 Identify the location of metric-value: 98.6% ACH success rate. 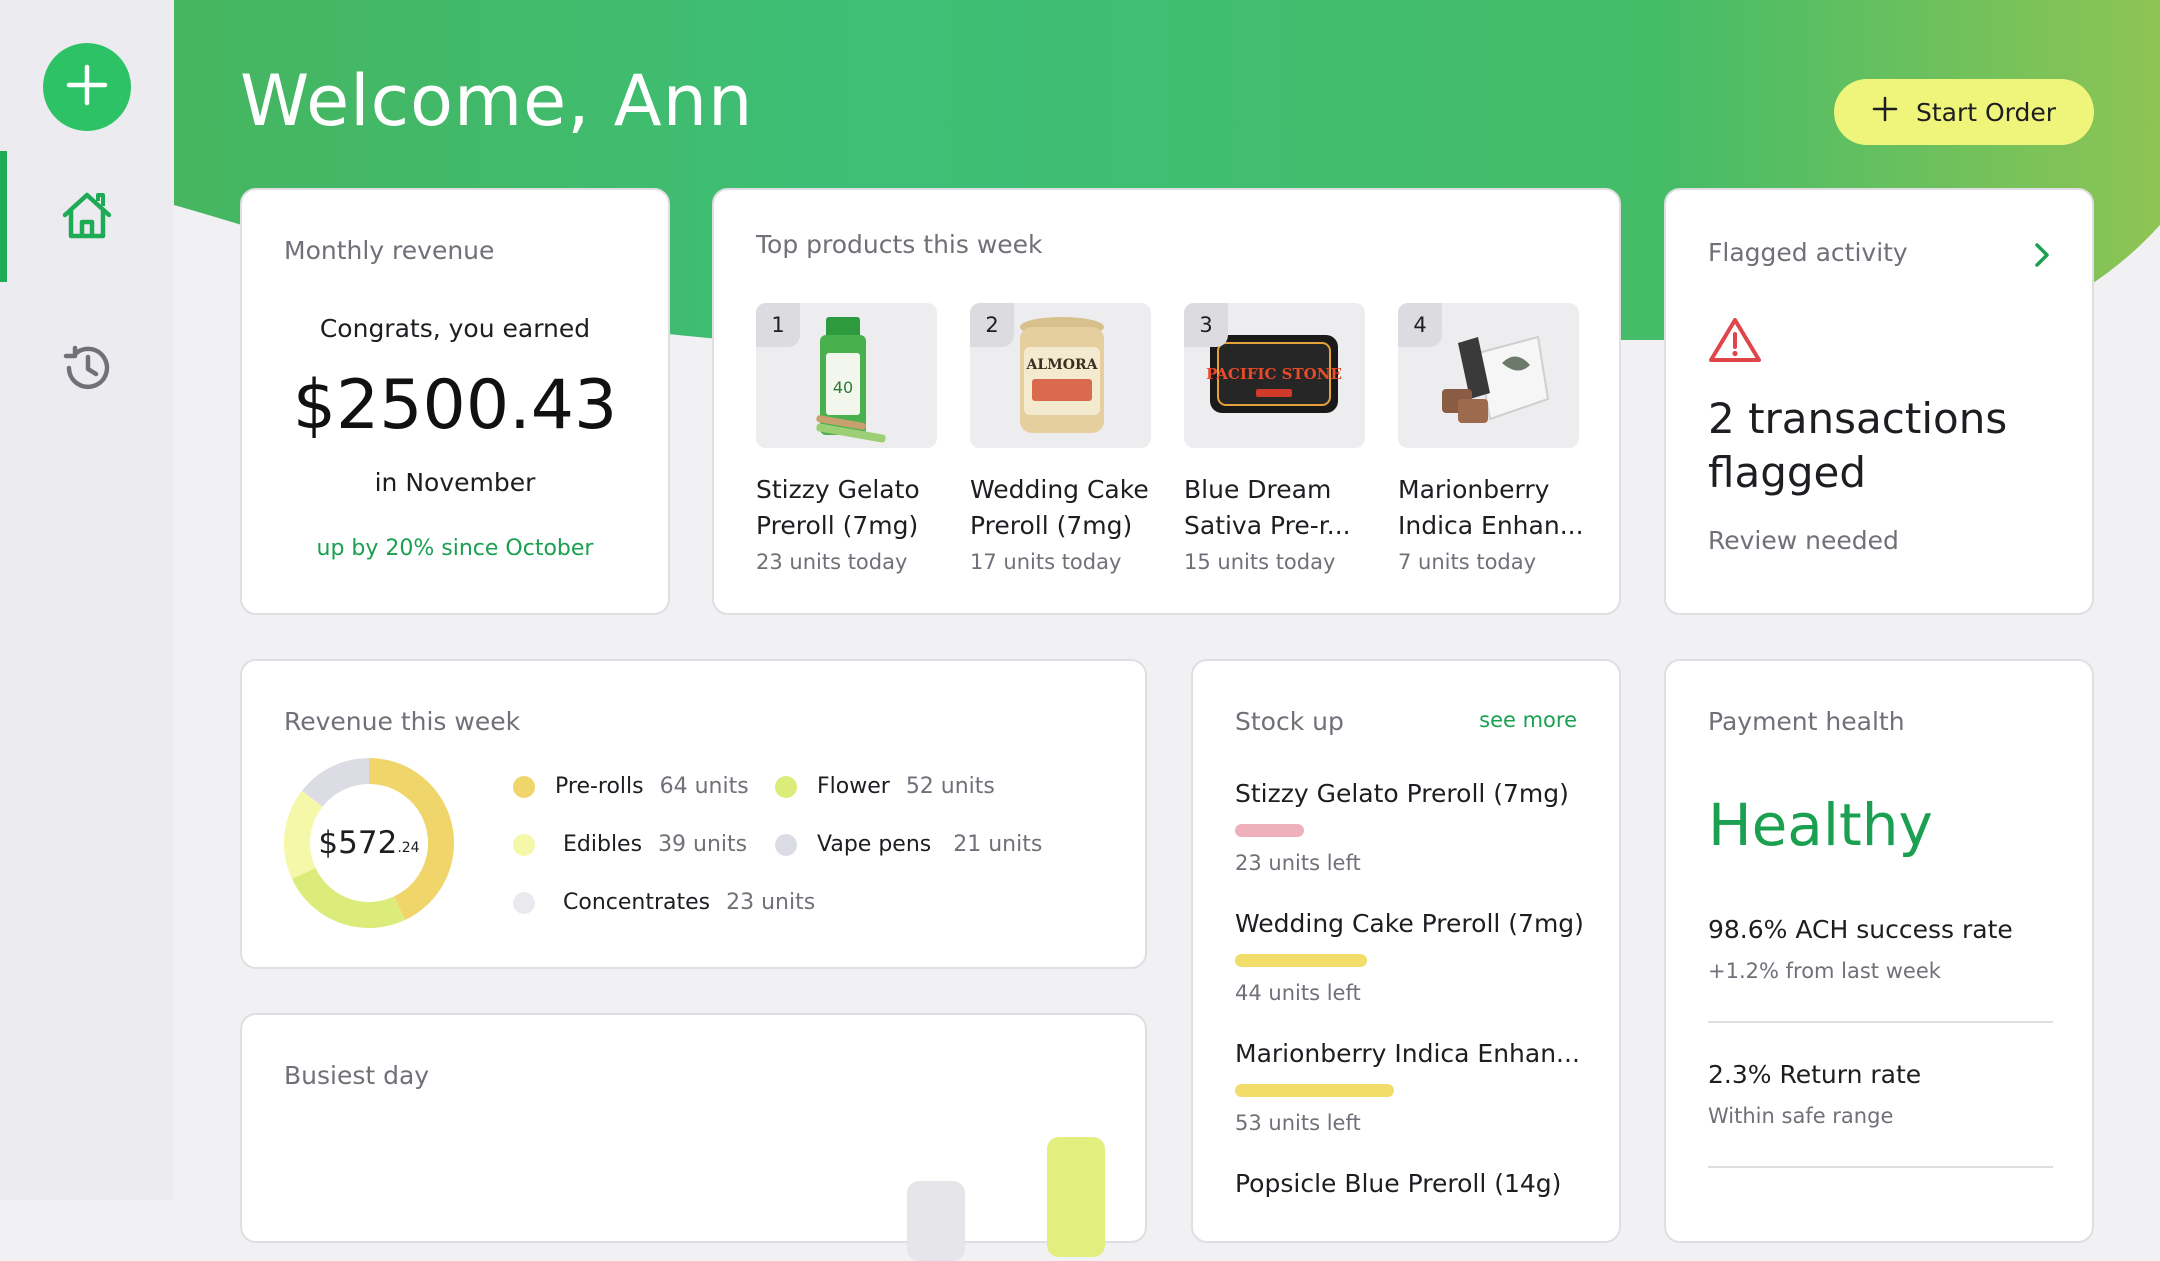
(1860, 929).